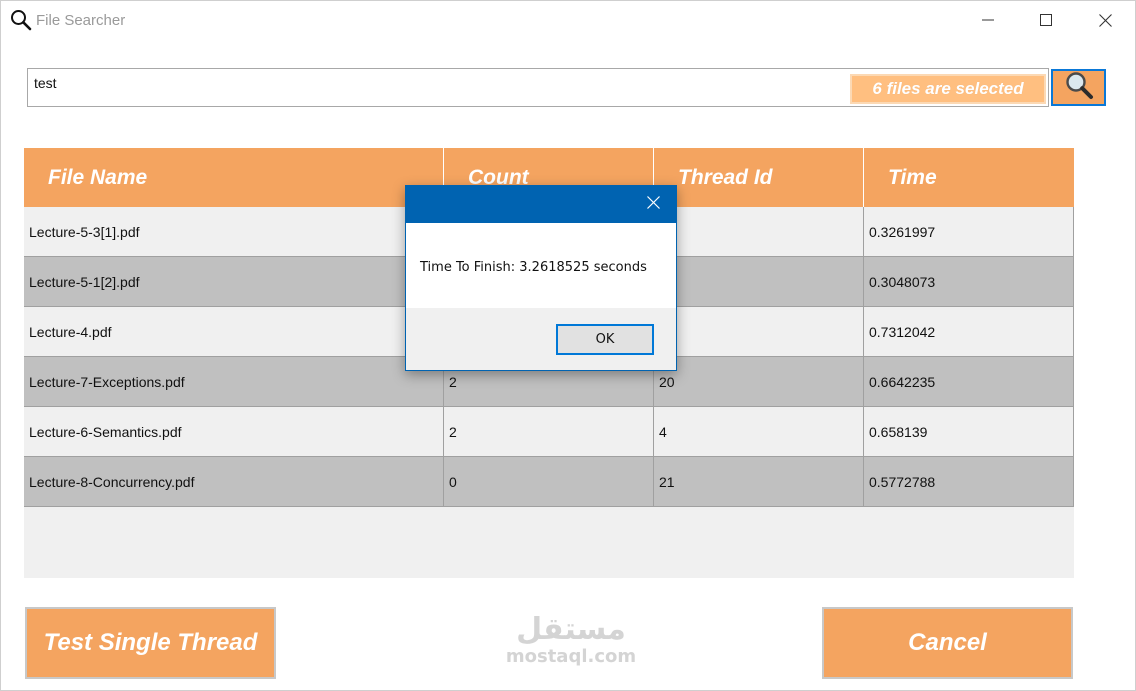  I want to click on cell-count: 2, so click(549, 432).